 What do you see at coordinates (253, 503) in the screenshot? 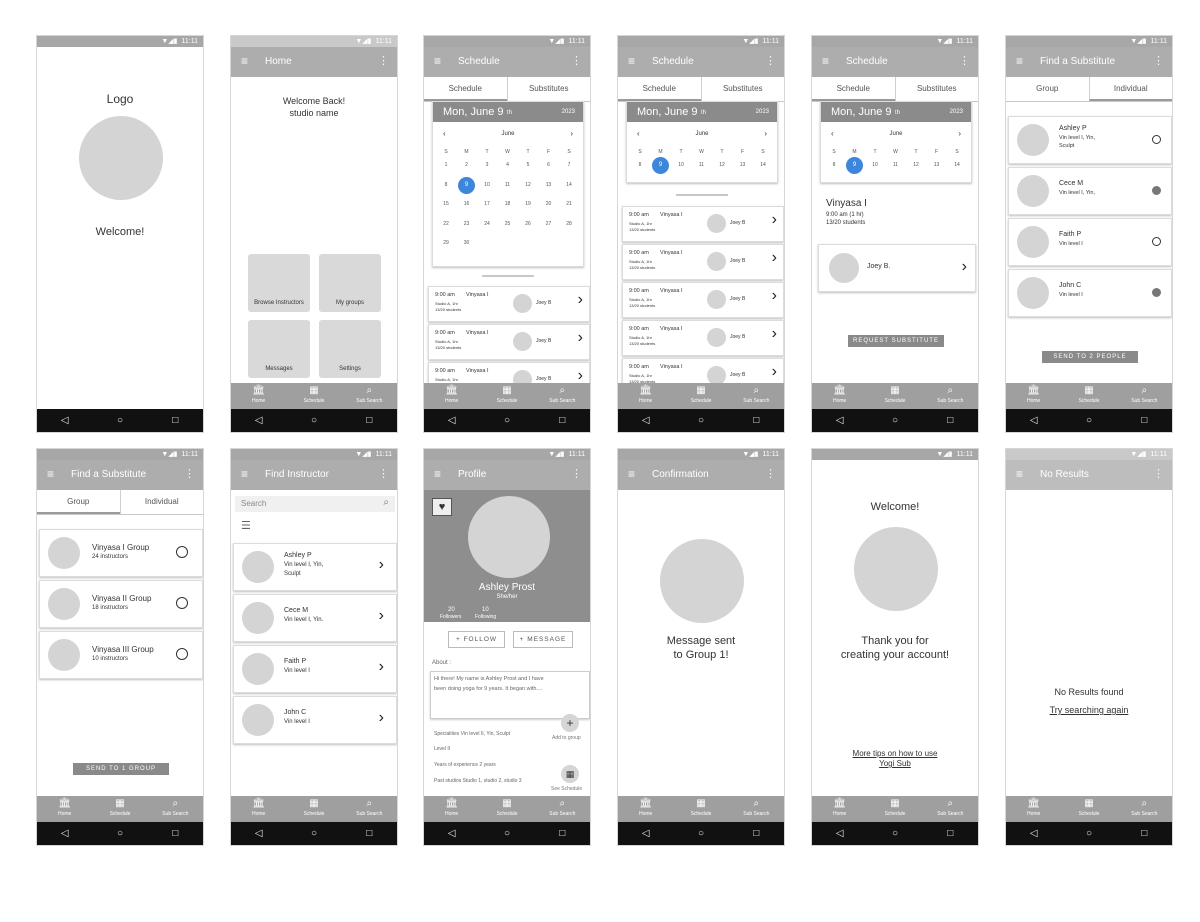
I see `search-input: Search` at bounding box center [253, 503].